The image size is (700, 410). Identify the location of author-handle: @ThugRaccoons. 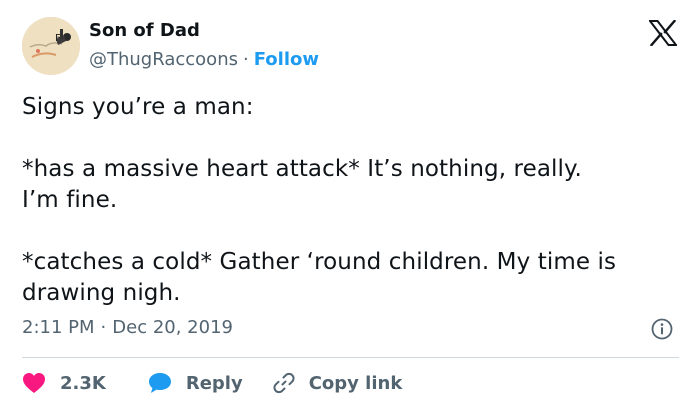
(163, 59).